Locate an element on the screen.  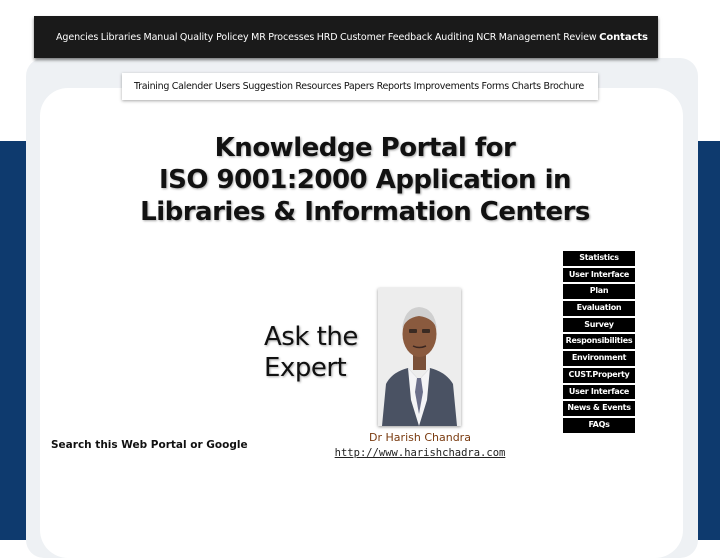
ask-the-expert-heading: Ask the Expert is located at coordinates (311, 353).